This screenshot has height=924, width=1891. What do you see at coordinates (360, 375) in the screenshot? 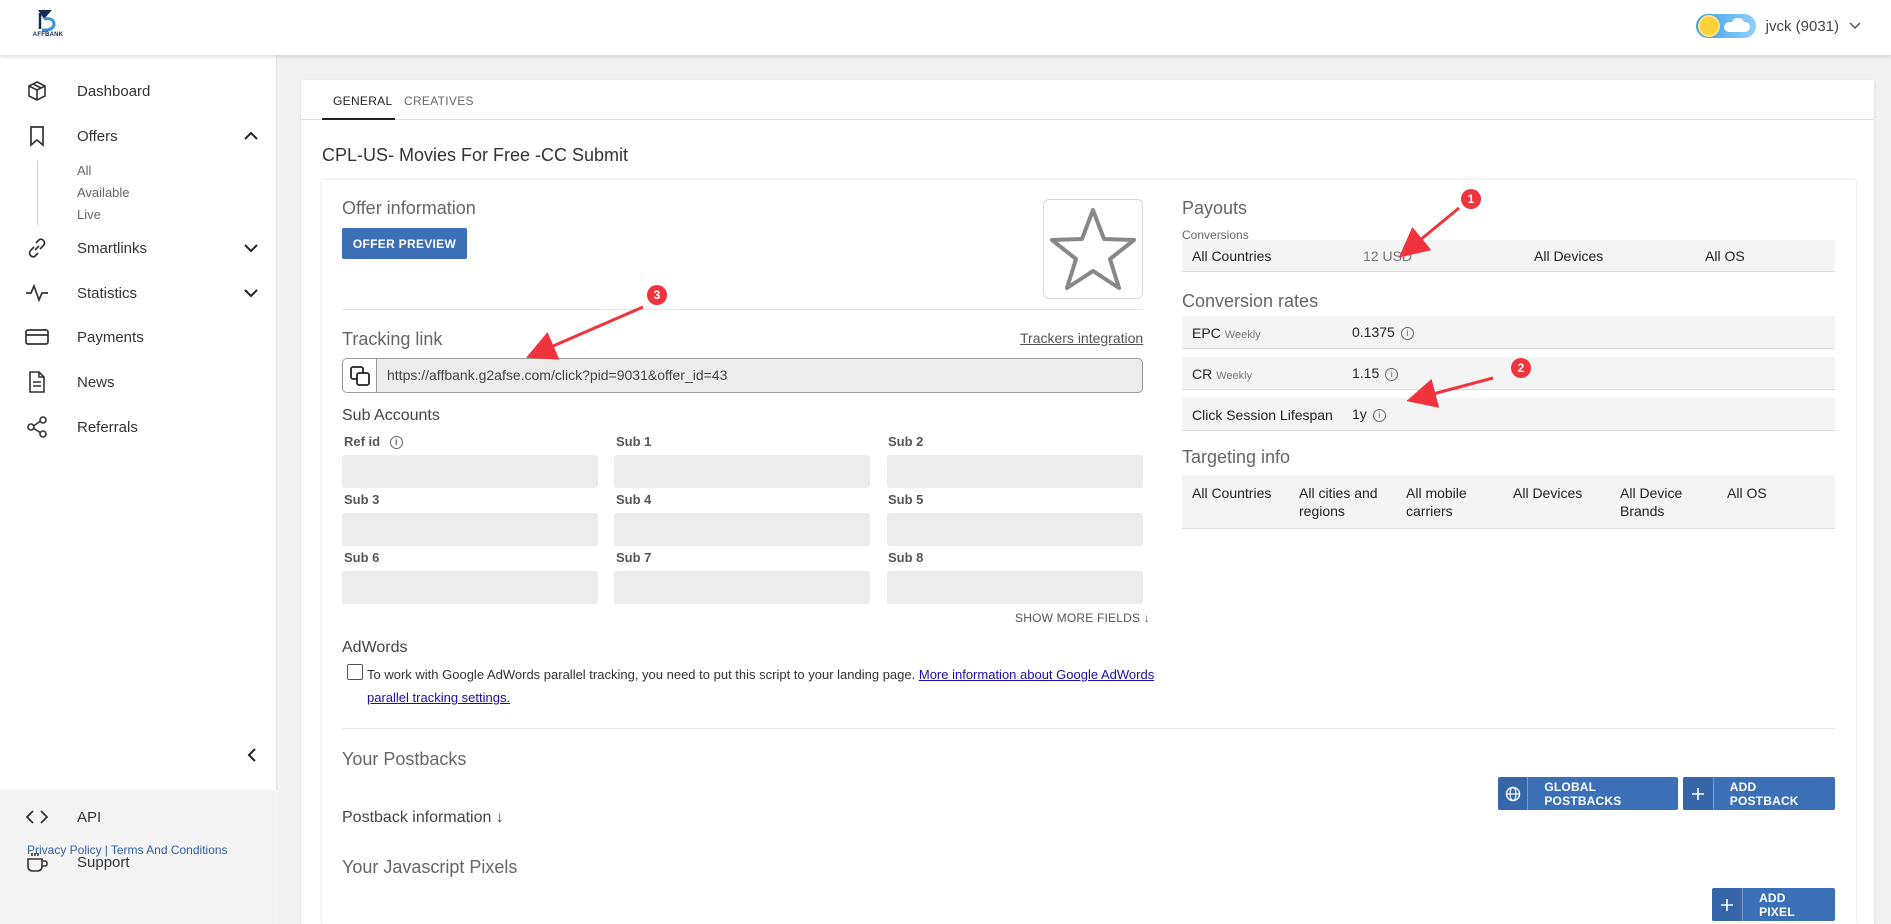
I see `copy-button` at bounding box center [360, 375].